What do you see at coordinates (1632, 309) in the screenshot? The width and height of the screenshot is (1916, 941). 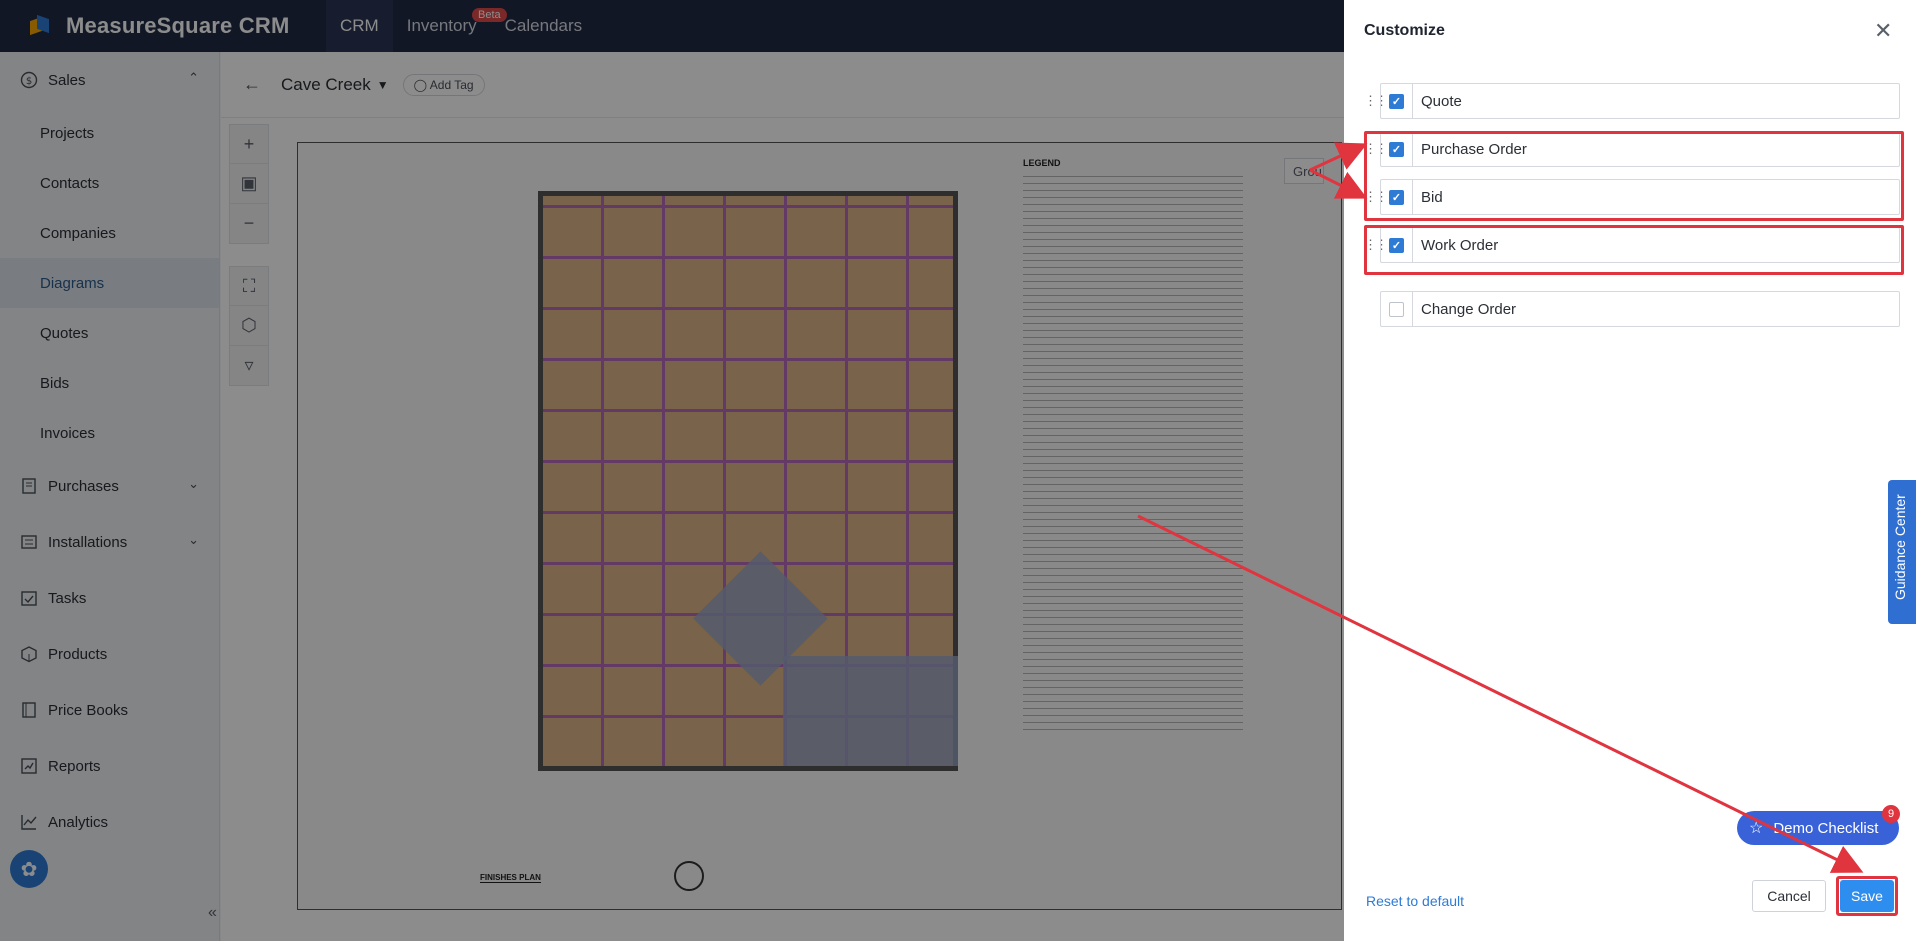 I see `option-row-change-order: Change Order` at bounding box center [1632, 309].